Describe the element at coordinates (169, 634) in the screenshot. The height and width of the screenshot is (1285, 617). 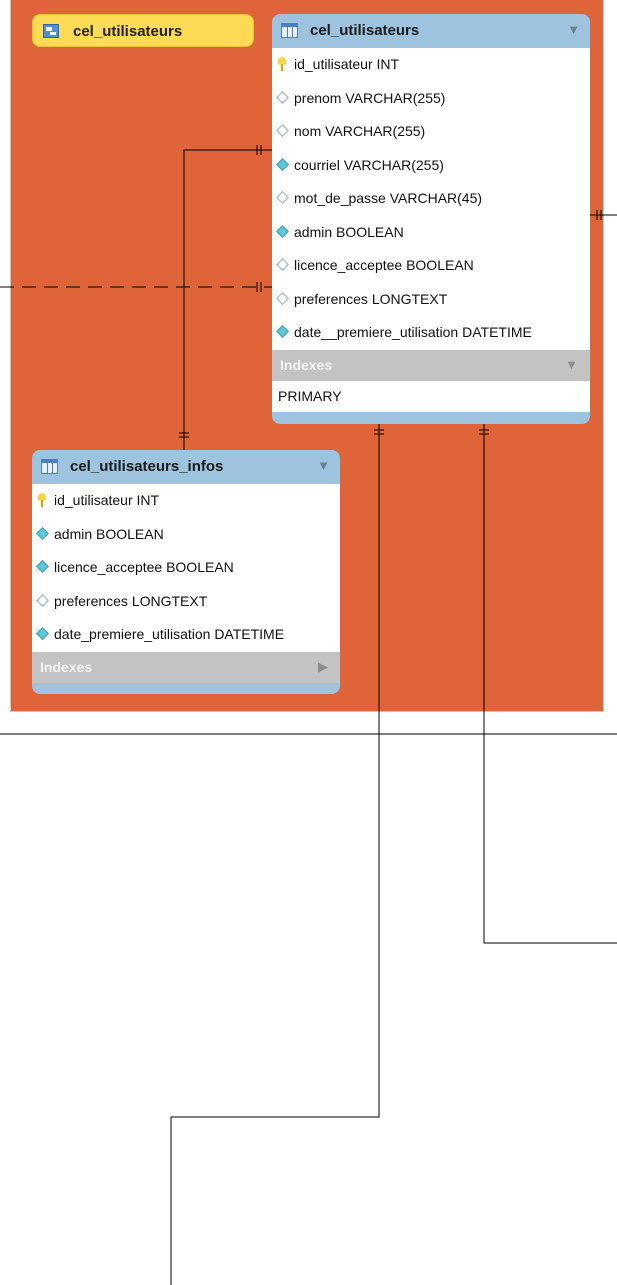
I see `column-label: date_premiere_utilisation DATETIME` at that location.